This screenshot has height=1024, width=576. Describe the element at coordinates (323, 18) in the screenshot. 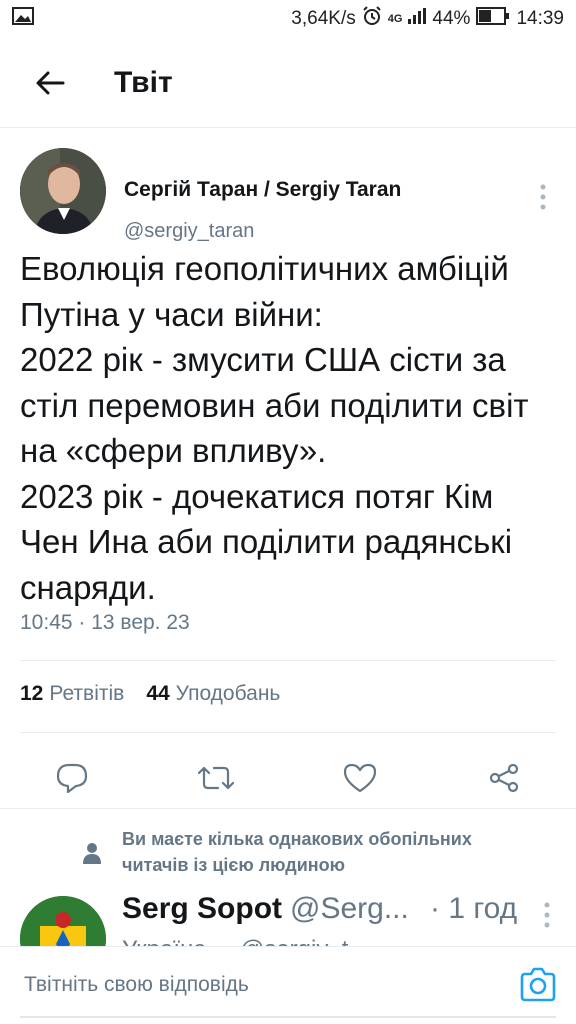

I see `network-speed: 3,64K/s` at that location.